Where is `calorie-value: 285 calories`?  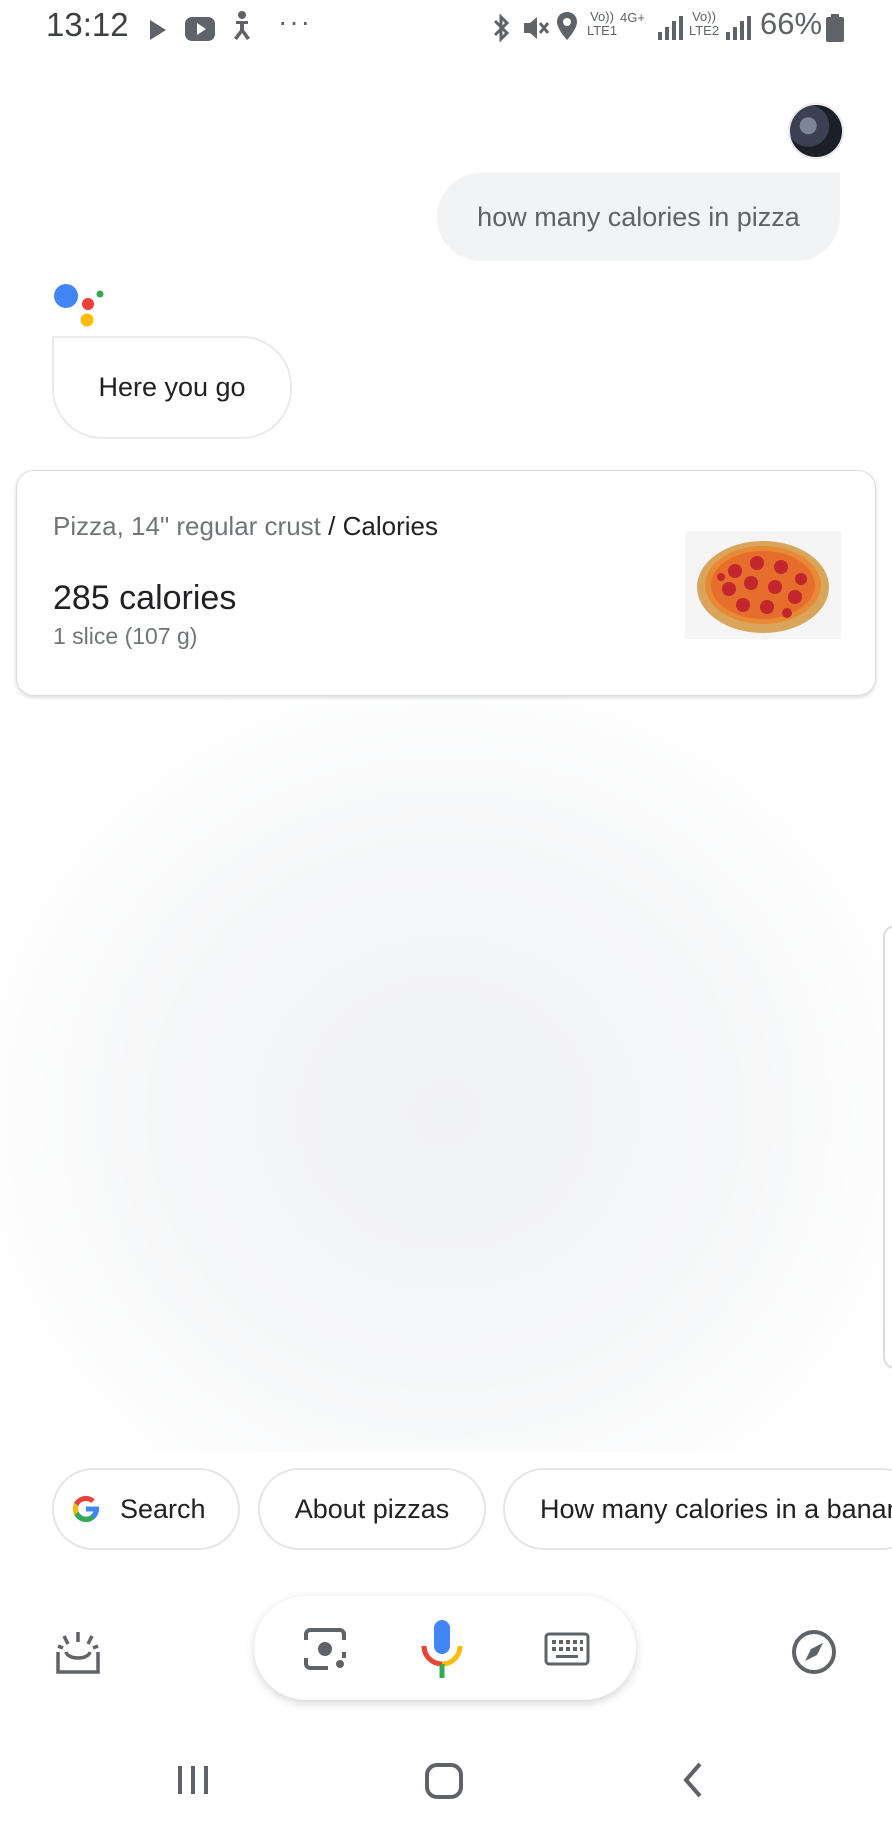 calorie-value: 285 calories is located at coordinates (145, 598).